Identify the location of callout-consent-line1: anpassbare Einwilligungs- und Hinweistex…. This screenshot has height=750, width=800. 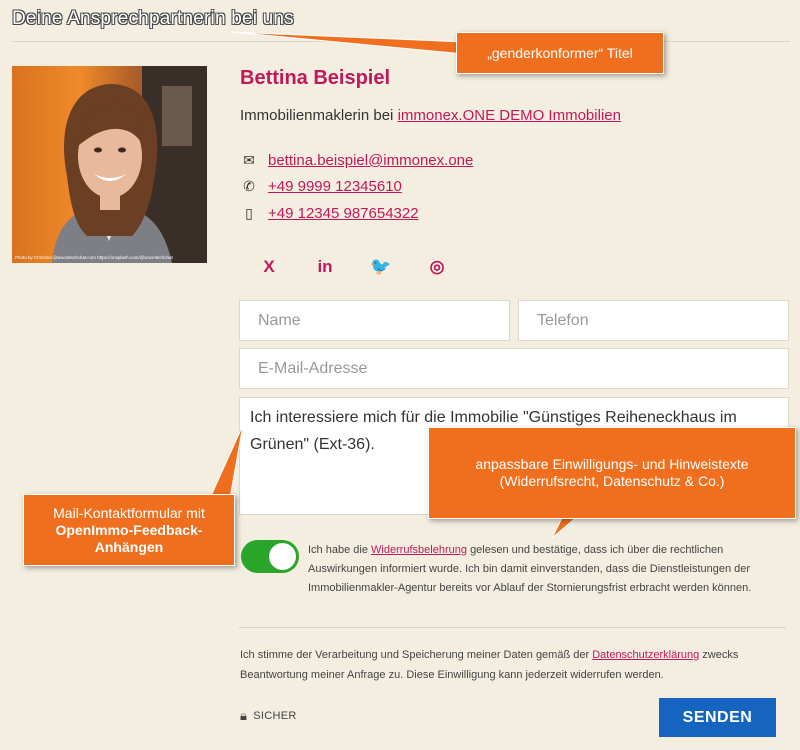
(612, 464).